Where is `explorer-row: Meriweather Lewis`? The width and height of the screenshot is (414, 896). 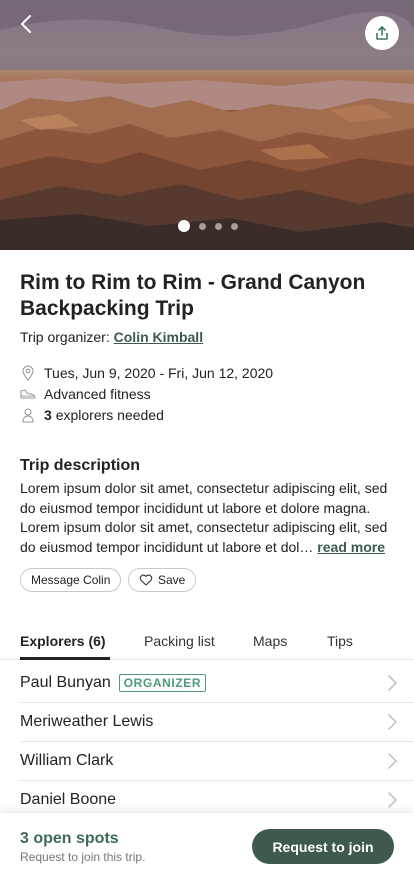
explorer-row: Meriweather Lewis is located at coordinates (217, 722).